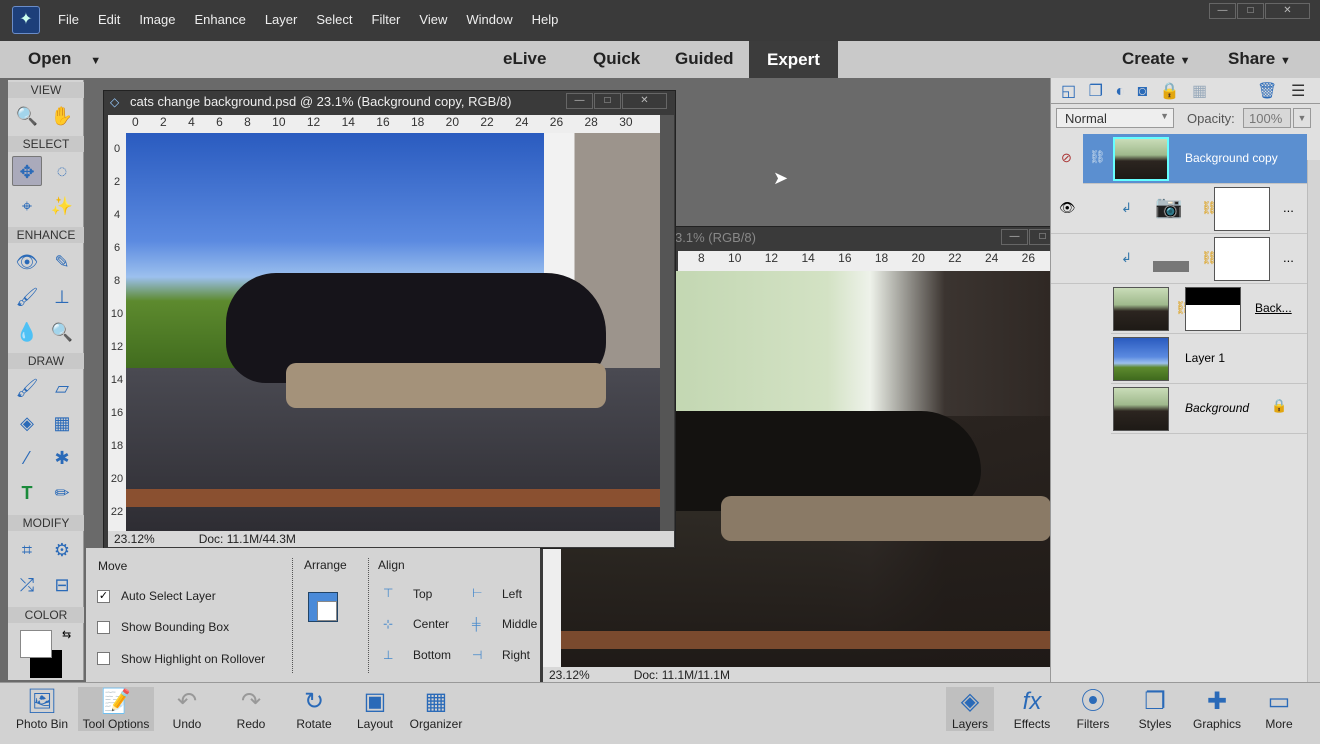  I want to click on rotate-button: ↻ Rotate, so click(314, 709).